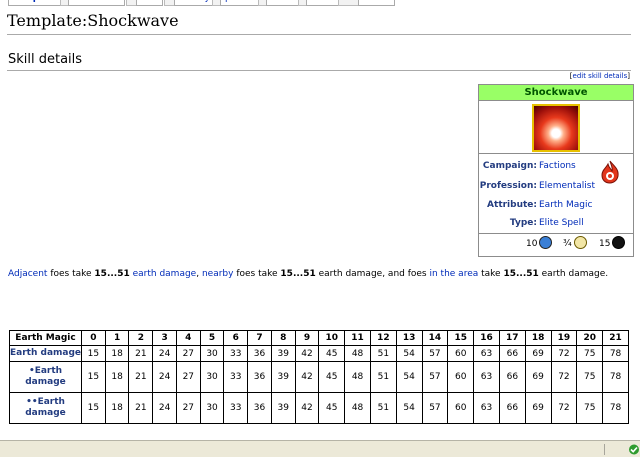  Describe the element at coordinates (45, 338) in the screenshot. I see `attribute-header: Earth Magic` at that location.